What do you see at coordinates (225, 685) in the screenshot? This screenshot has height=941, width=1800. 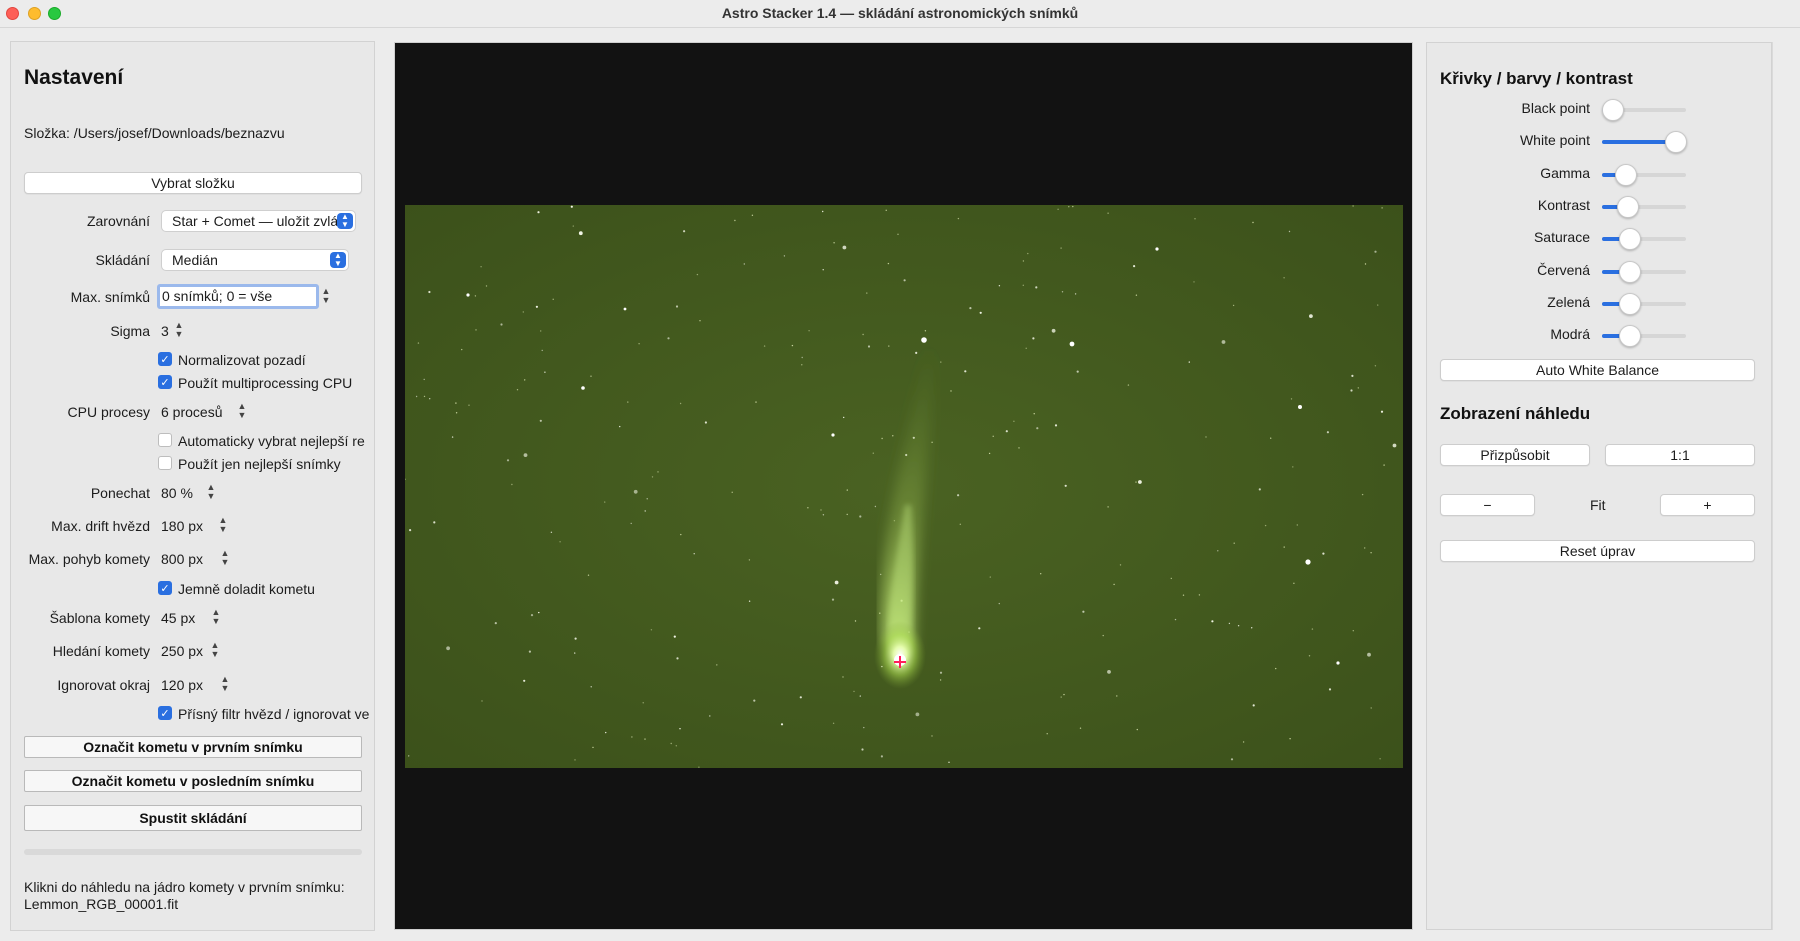 I see `ignore-stepper: ▲ ▼` at bounding box center [225, 685].